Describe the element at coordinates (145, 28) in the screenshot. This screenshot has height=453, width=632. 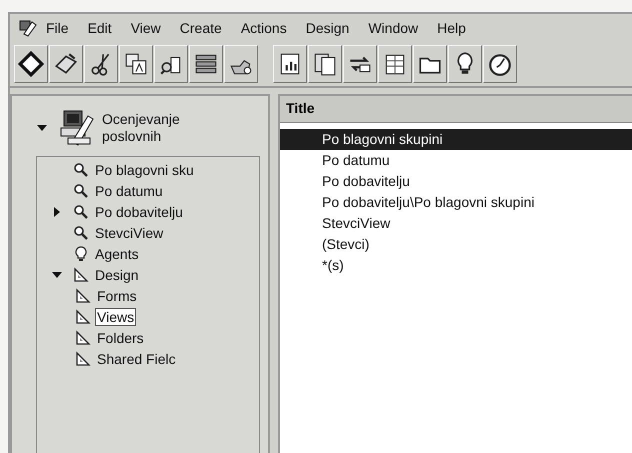
I see `menu-item: View` at that location.